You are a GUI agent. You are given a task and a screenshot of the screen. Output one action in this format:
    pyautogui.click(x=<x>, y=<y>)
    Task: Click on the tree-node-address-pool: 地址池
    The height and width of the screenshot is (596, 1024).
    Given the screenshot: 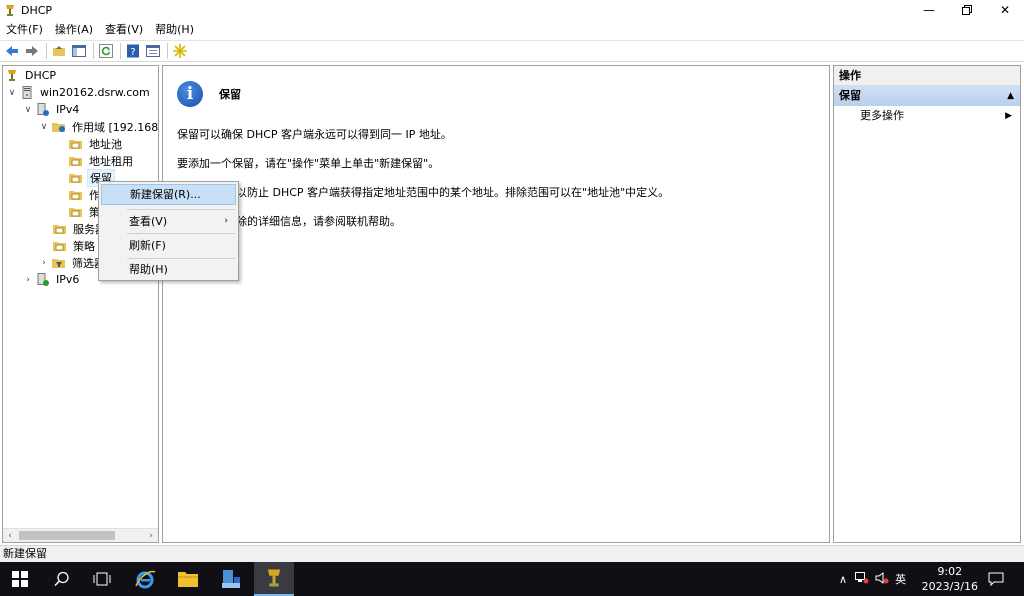 What is the action you would take?
    pyautogui.click(x=96, y=143)
    